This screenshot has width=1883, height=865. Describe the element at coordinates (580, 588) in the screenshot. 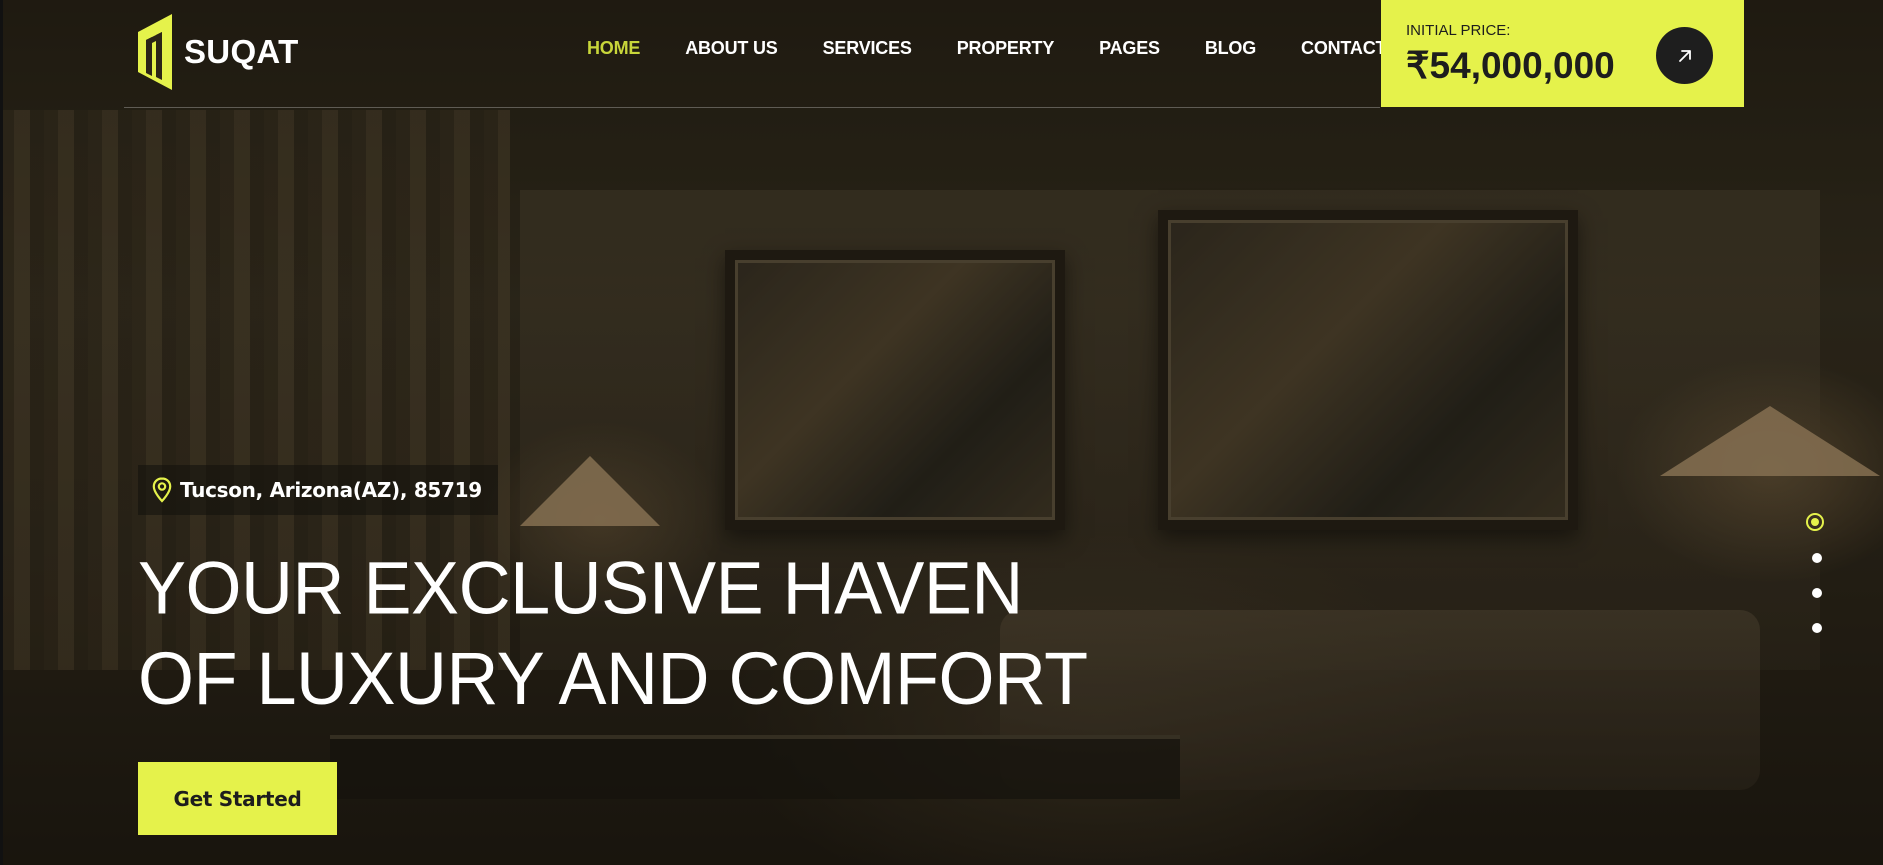

I see `headline-line-1: YOUR EXCLUSIVE HAVEN` at that location.